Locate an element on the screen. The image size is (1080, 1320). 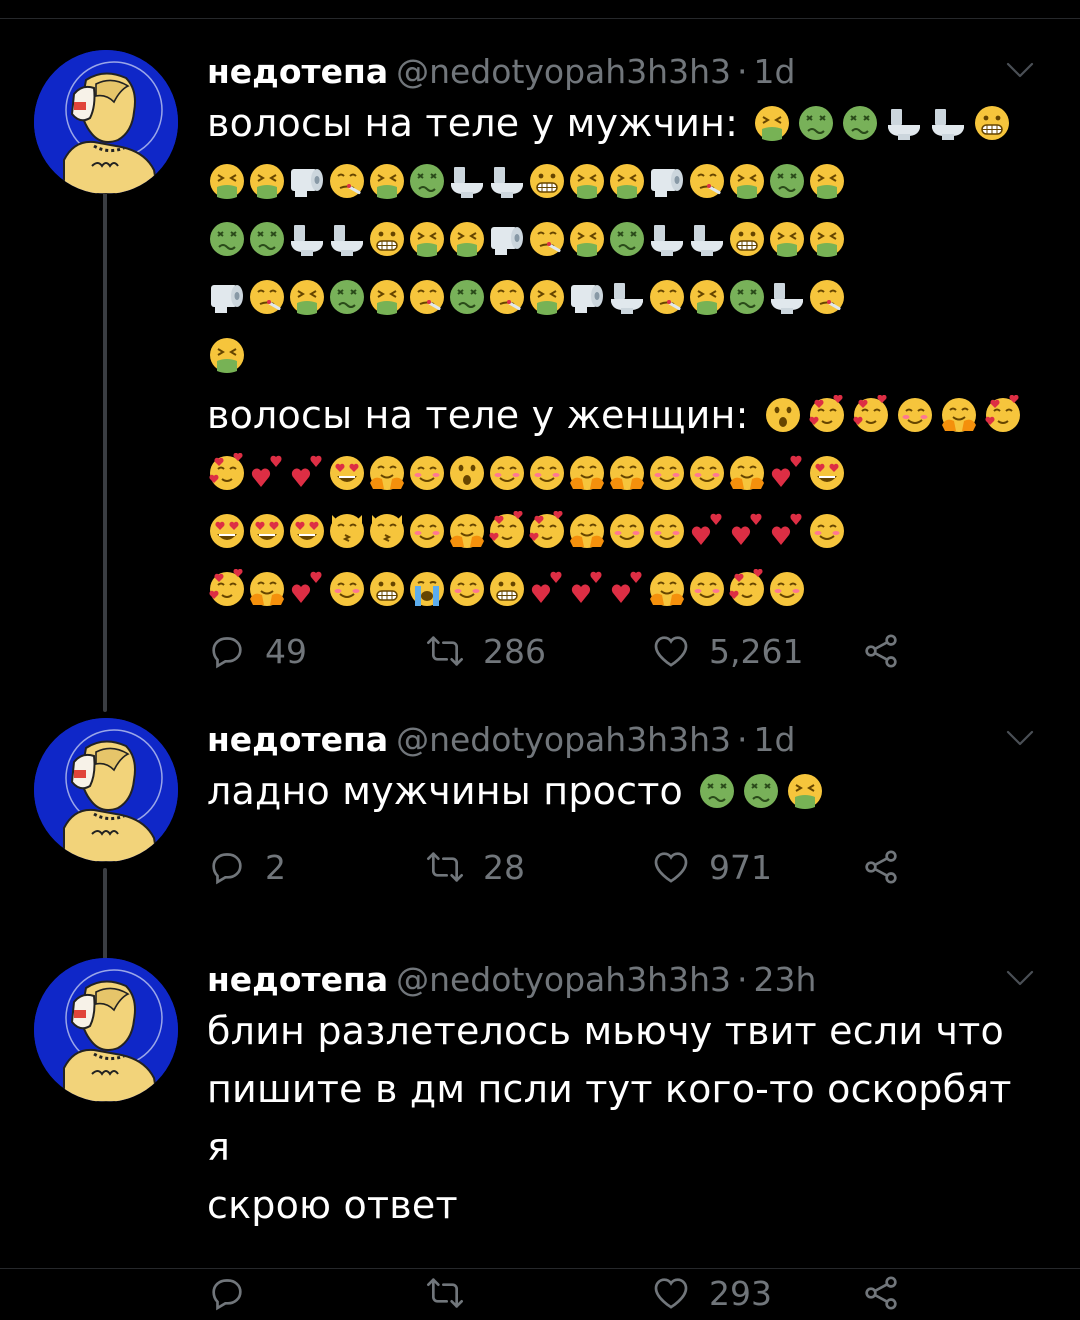
bottom-divider is located at coordinates (540, 1268).